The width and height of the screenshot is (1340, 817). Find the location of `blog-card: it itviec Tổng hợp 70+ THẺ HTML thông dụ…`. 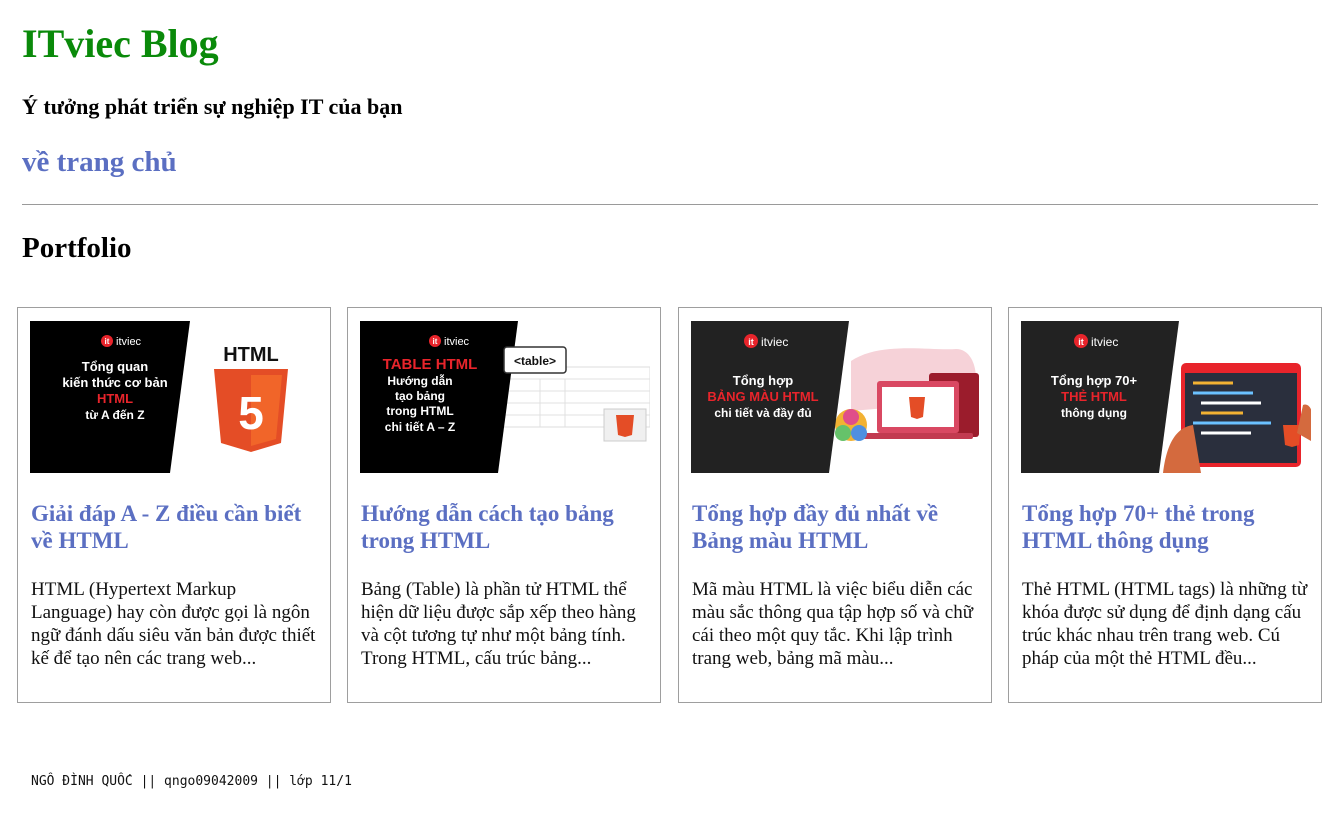

blog-card: it itviec Tổng hợp 70+ THẺ HTML thông dụ… is located at coordinates (1165, 505).